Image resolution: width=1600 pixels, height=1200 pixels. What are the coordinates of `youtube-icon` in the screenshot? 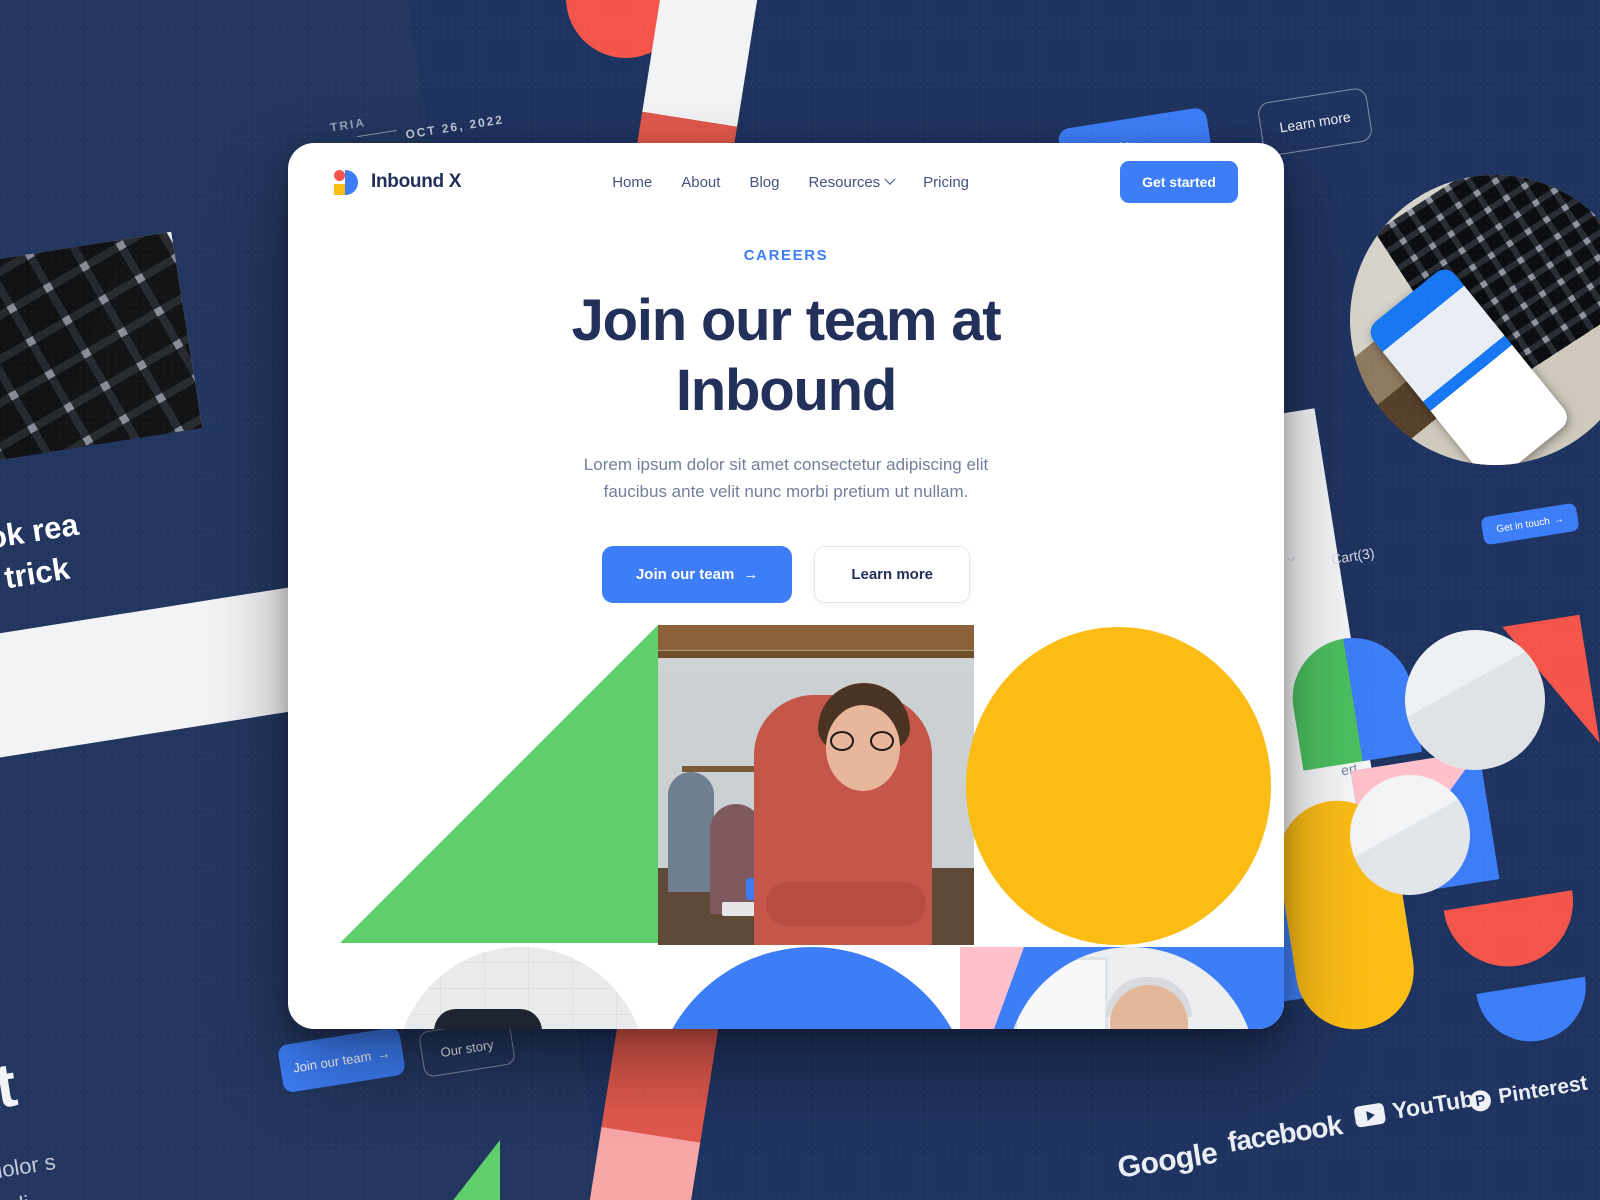 It's located at (1370, 1115).